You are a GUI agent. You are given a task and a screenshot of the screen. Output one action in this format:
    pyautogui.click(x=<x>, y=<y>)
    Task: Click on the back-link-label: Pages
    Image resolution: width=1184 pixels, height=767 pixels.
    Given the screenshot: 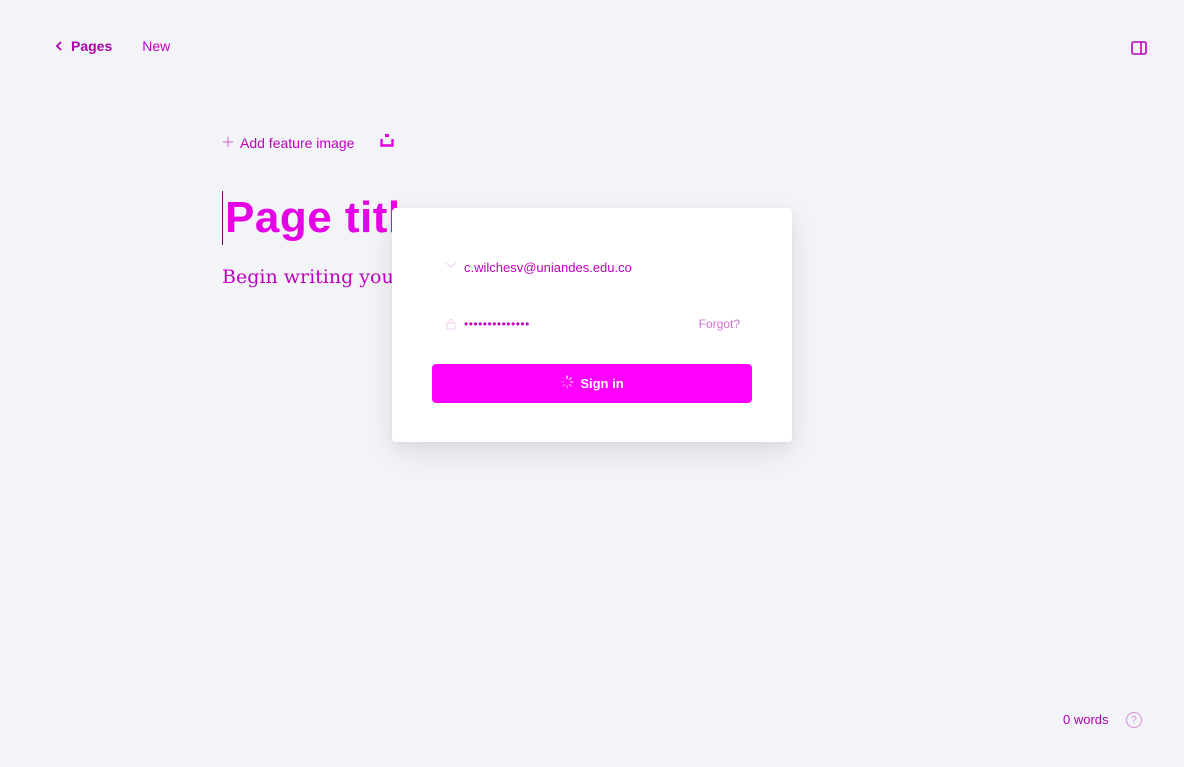 What is the action you would take?
    pyautogui.click(x=92, y=46)
    